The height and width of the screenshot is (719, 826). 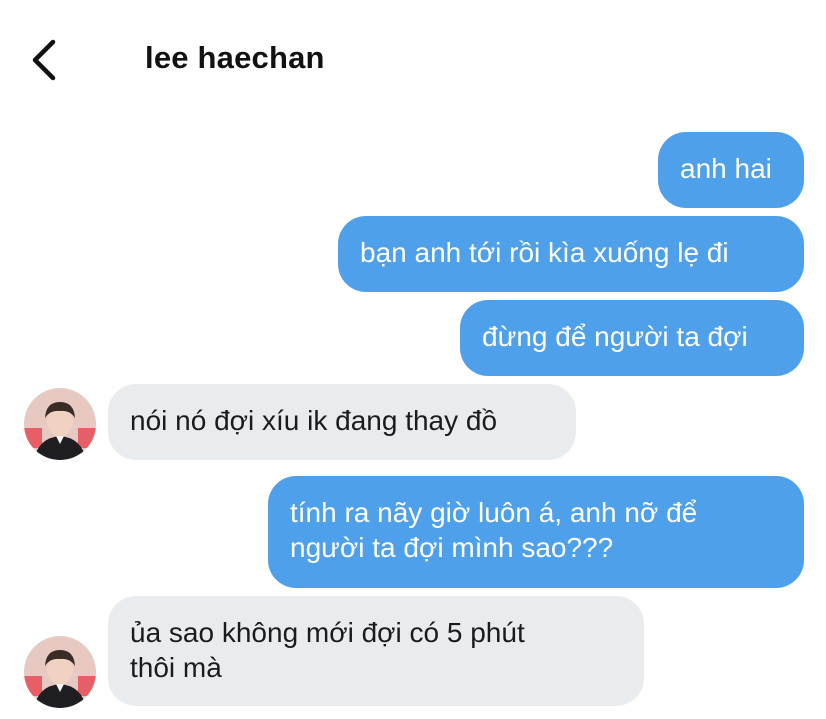 I want to click on incoming-message: nói nó đợi xíu ik đang thay đồ, so click(x=342, y=422).